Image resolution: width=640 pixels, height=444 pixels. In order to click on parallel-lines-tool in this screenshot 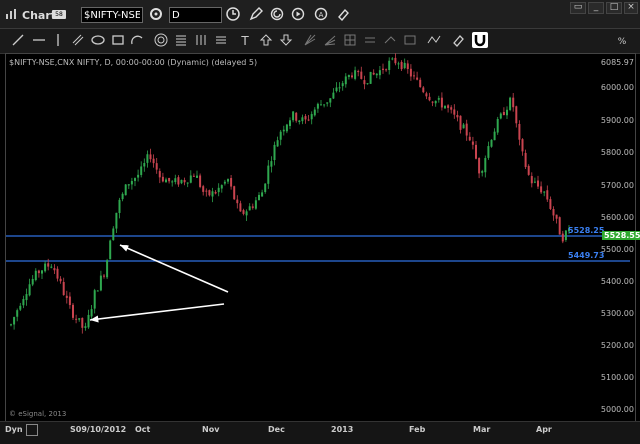, I will do `click(78, 40)`.